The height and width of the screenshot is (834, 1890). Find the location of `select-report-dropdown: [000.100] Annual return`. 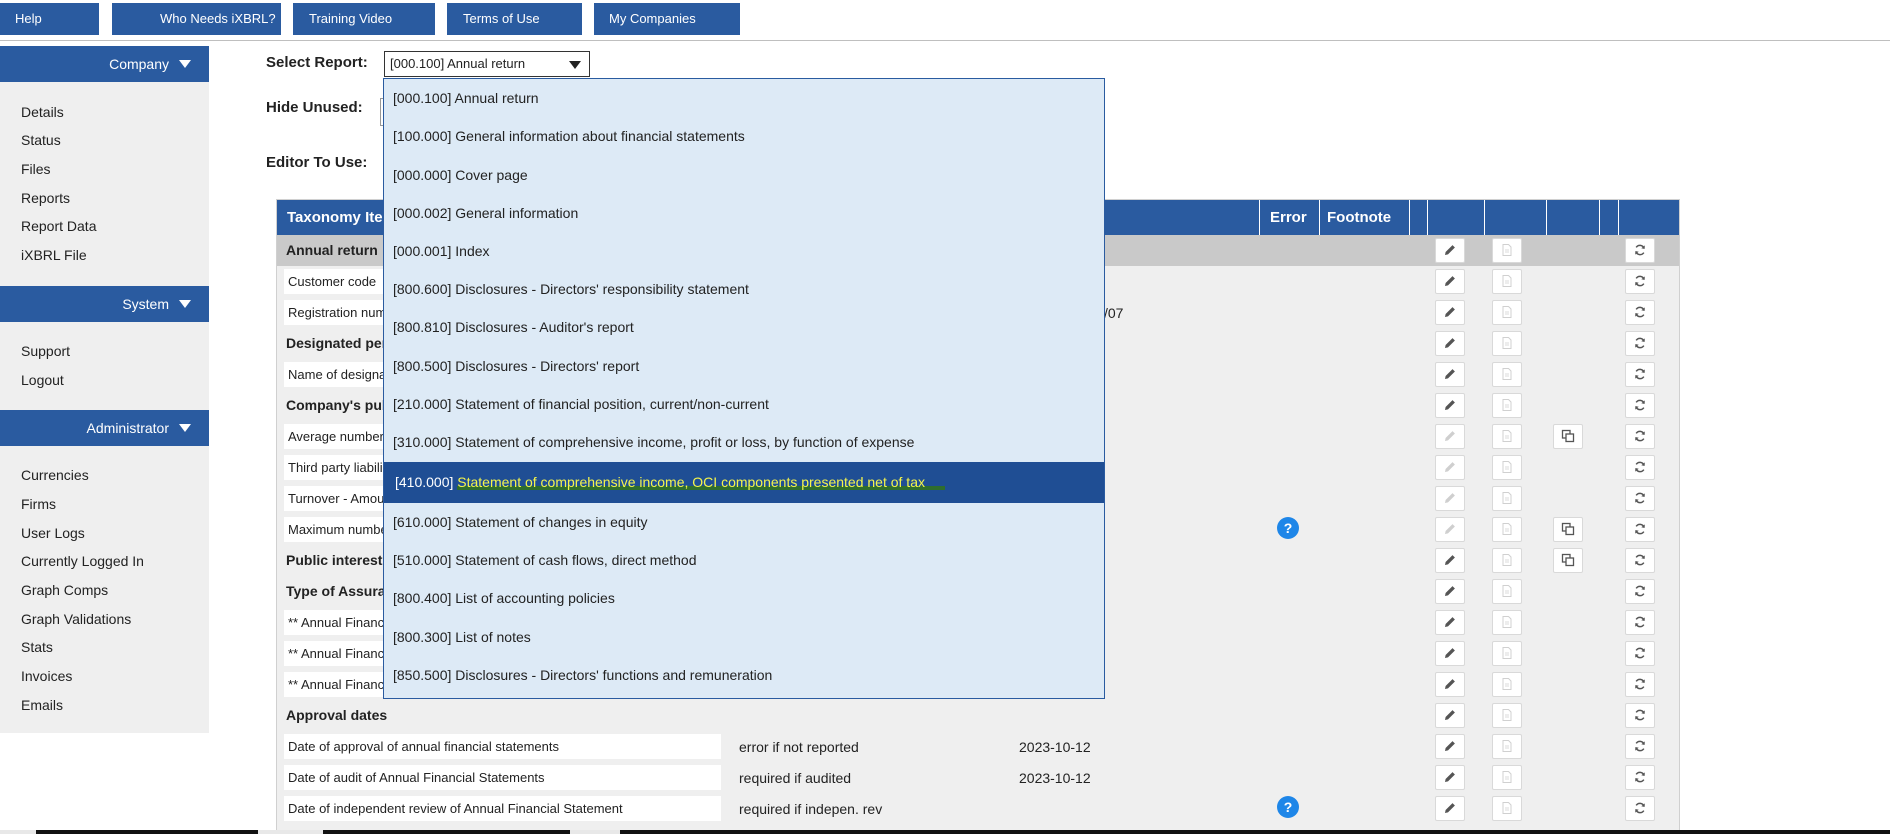

select-report-dropdown: [000.100] Annual return is located at coordinates (487, 64).